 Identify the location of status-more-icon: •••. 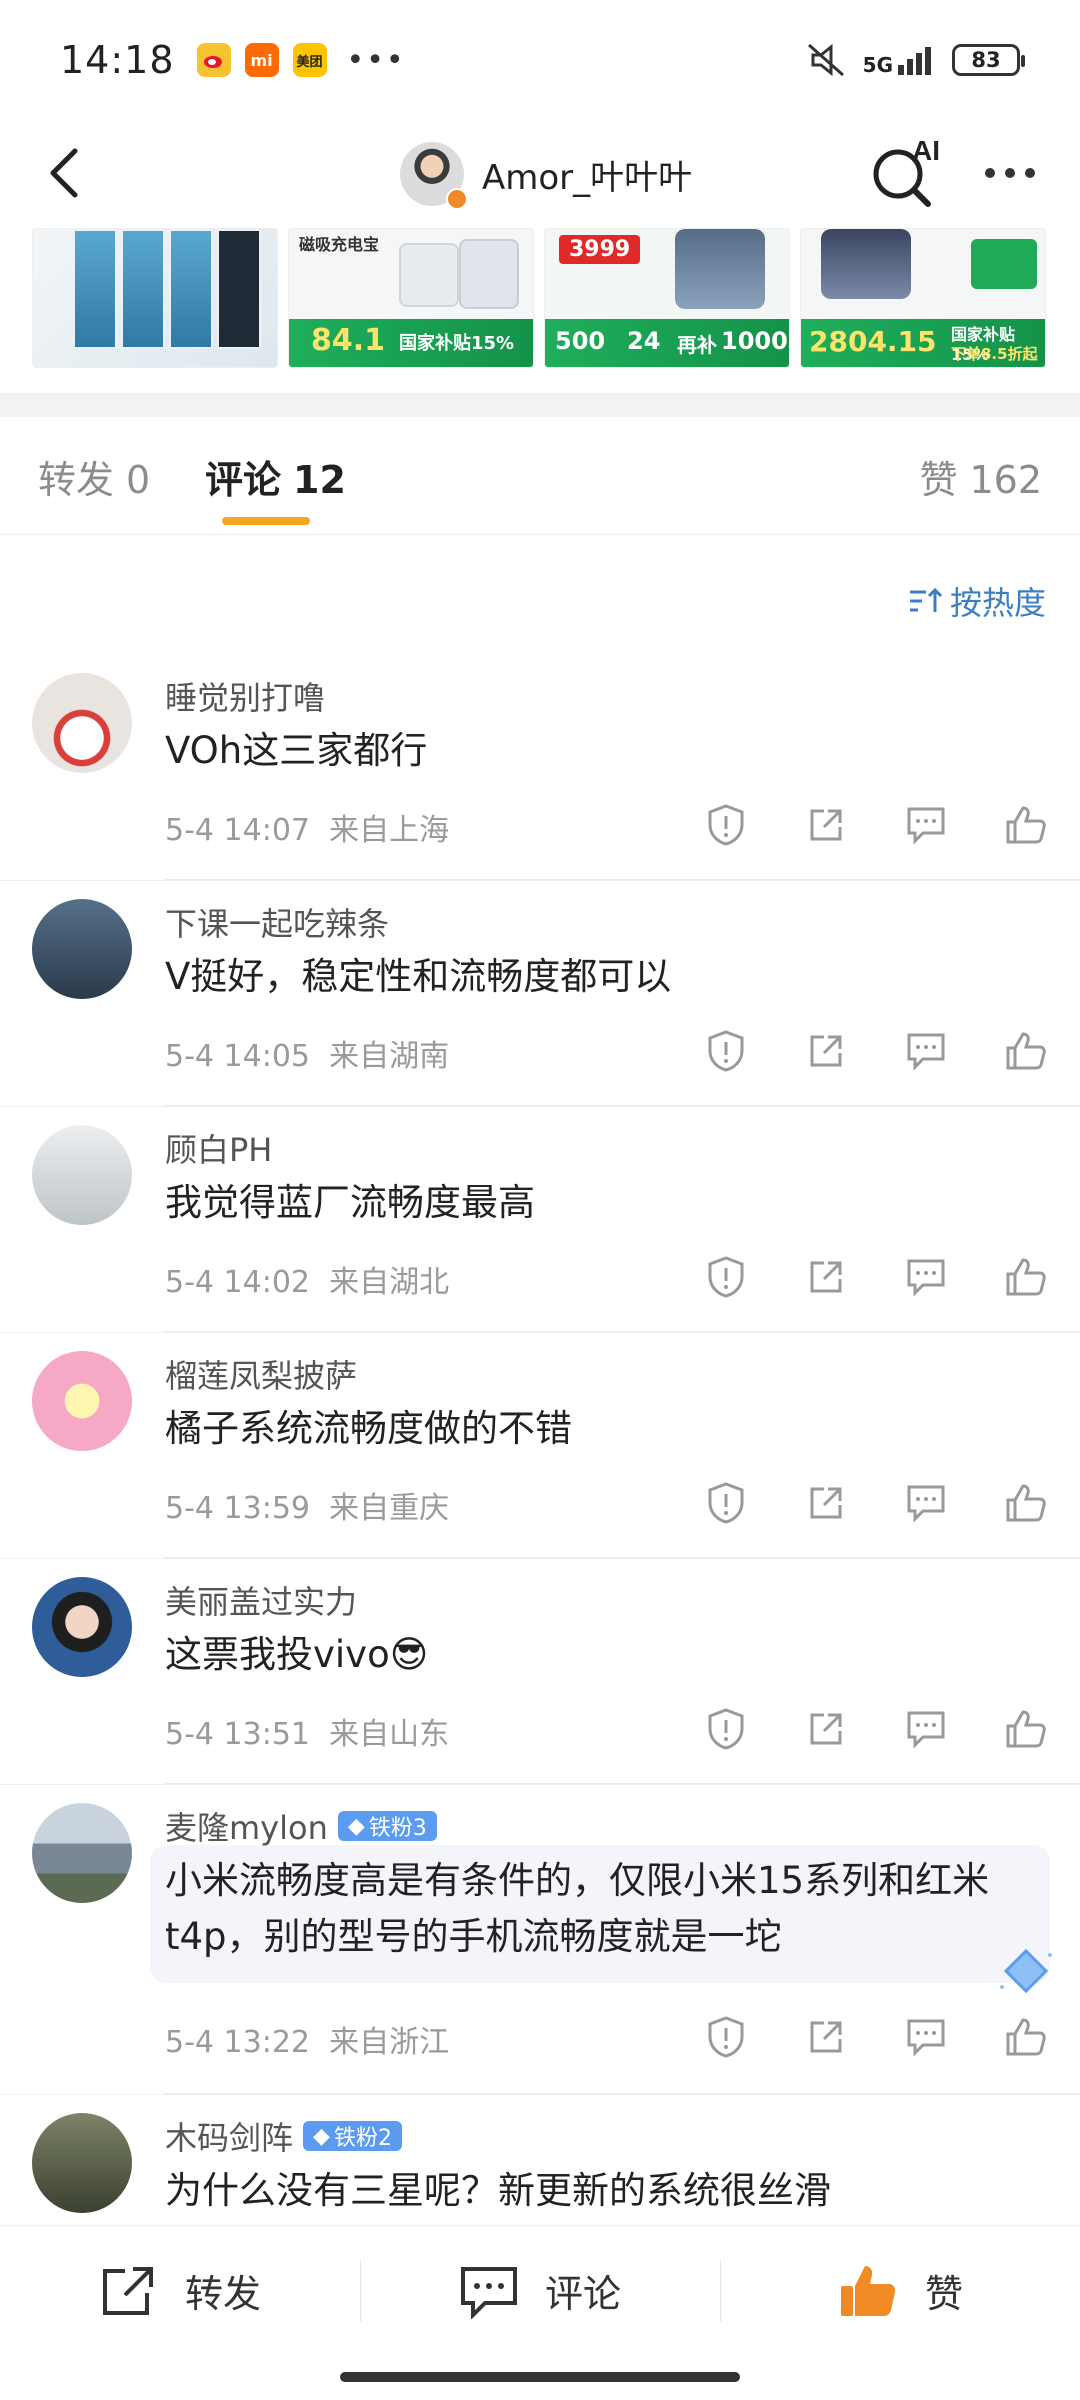
(376, 60).